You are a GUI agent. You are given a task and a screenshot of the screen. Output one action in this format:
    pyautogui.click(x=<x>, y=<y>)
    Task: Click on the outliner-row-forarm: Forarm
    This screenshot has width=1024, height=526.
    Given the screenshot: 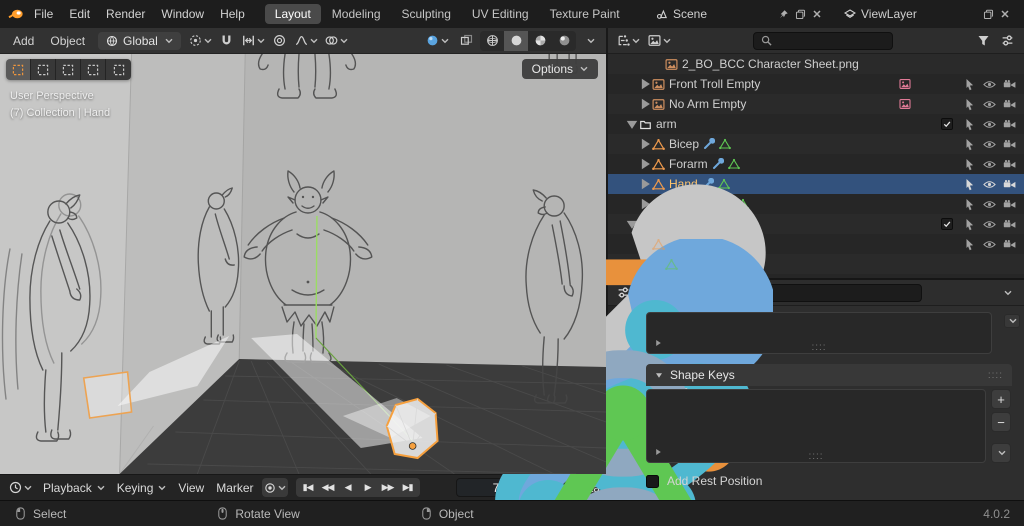 What is the action you would take?
    pyautogui.click(x=816, y=164)
    